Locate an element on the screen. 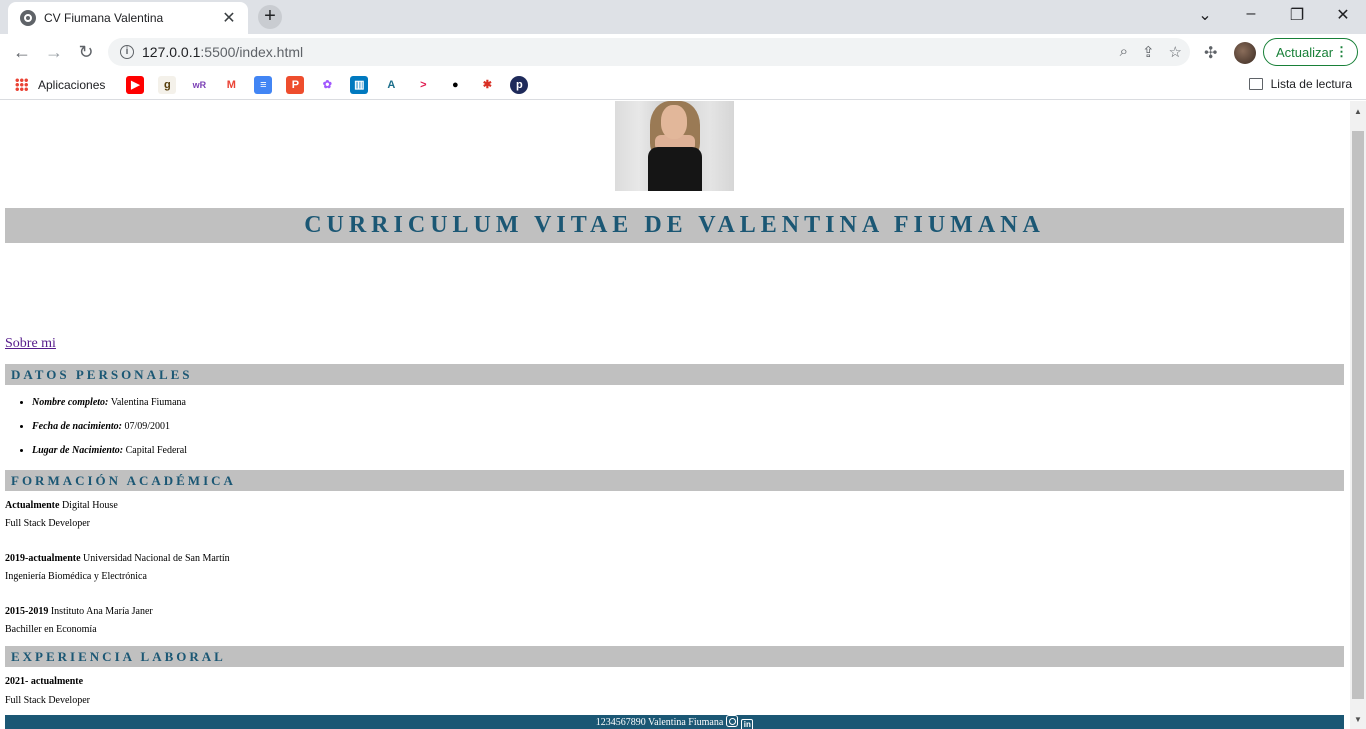 The image size is (1366, 729). update-label: Actualizar is located at coordinates (1305, 52).